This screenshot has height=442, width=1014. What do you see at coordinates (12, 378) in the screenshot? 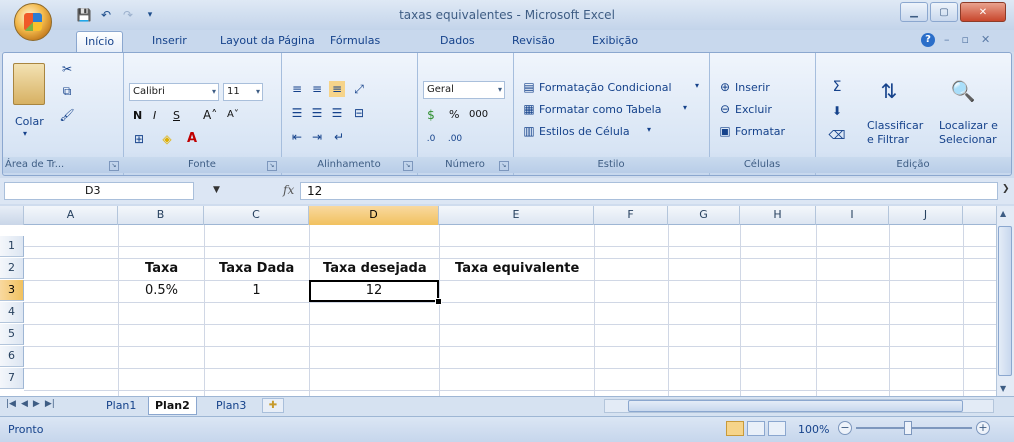
I see `row-header-7: 7` at bounding box center [12, 378].